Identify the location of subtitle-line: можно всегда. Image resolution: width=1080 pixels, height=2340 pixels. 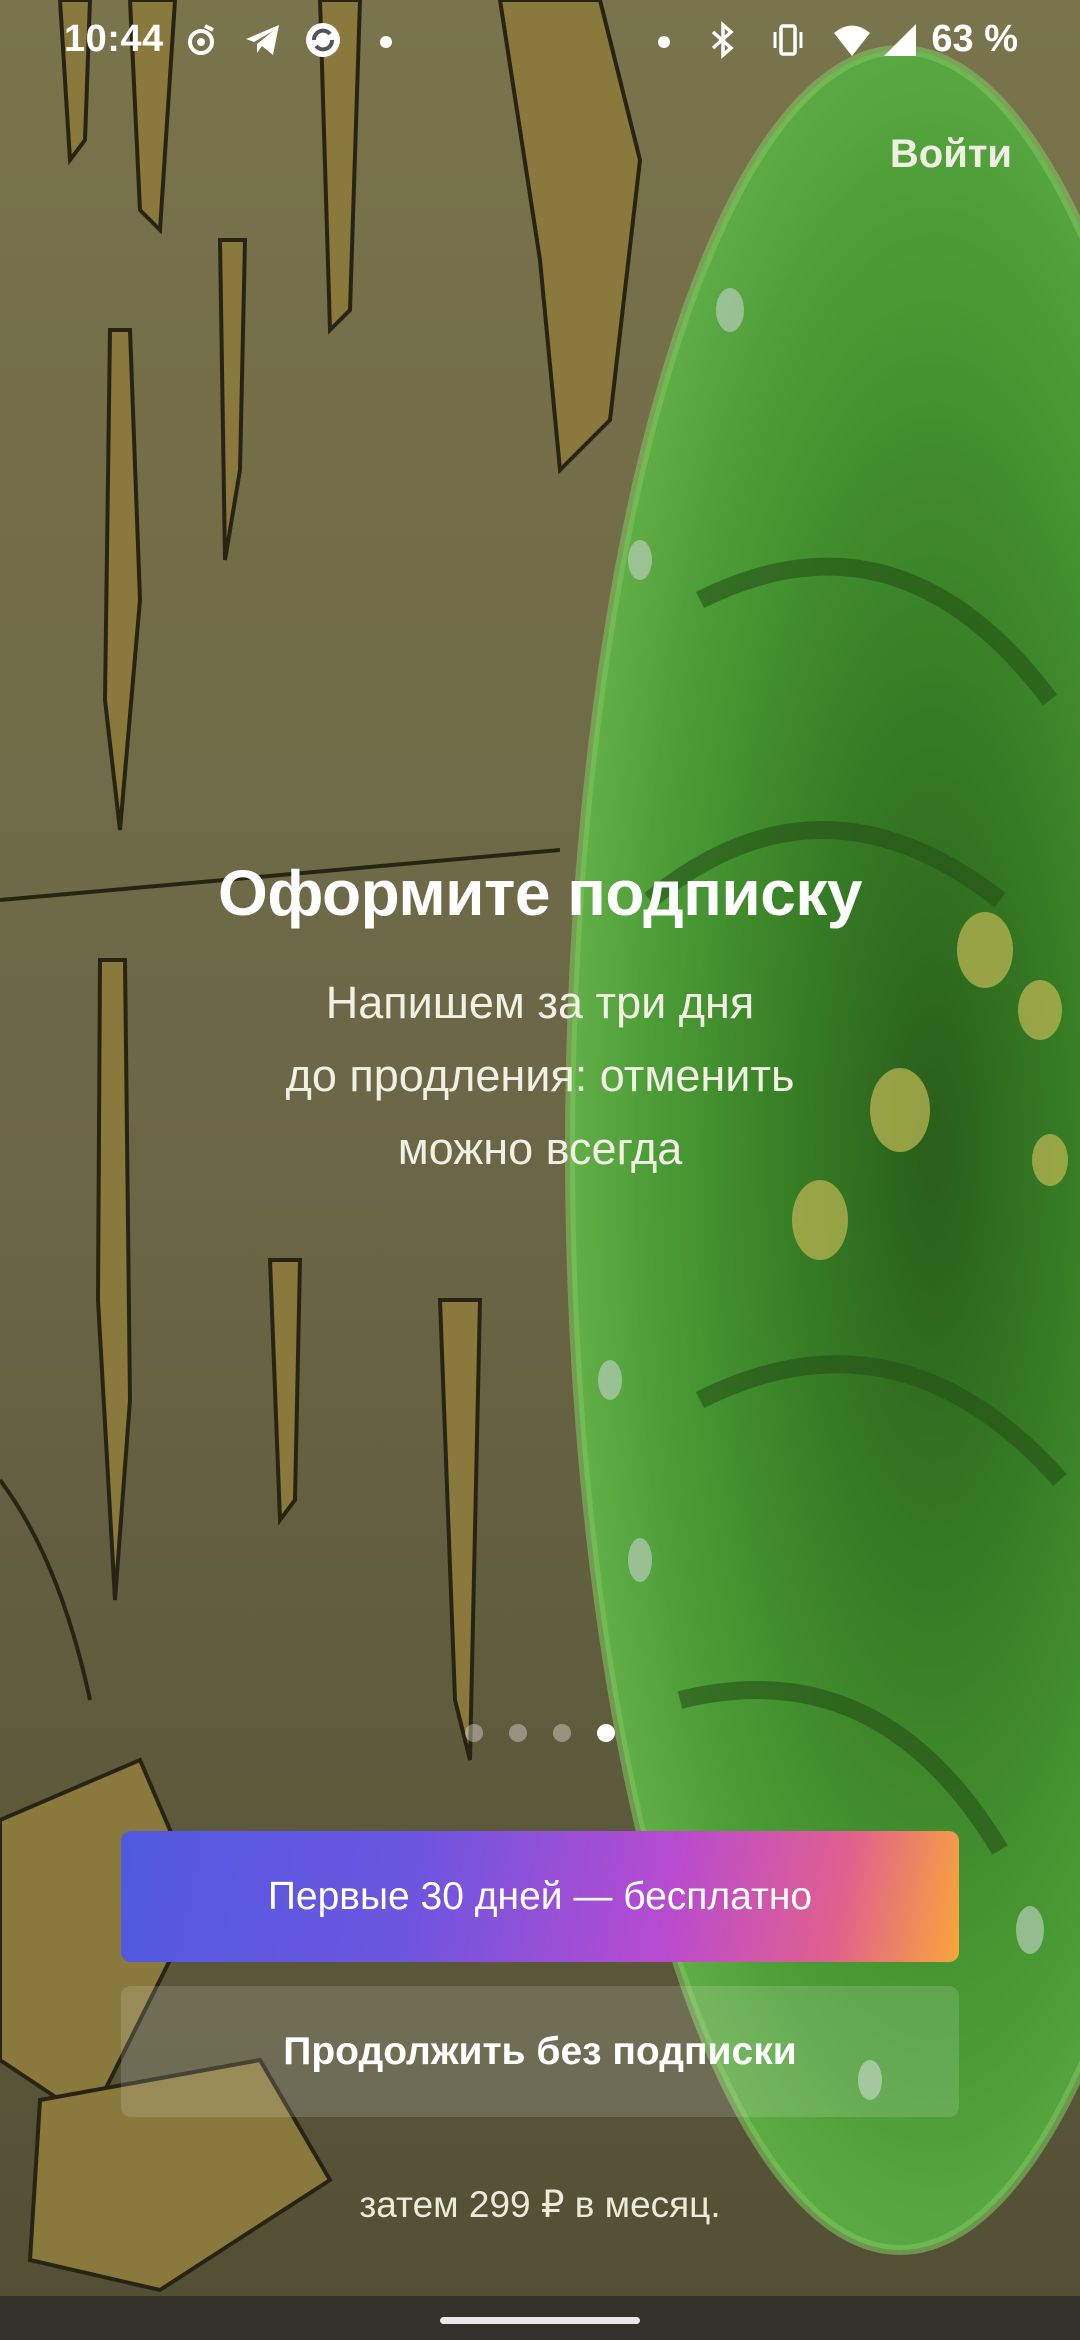
(540, 1148).